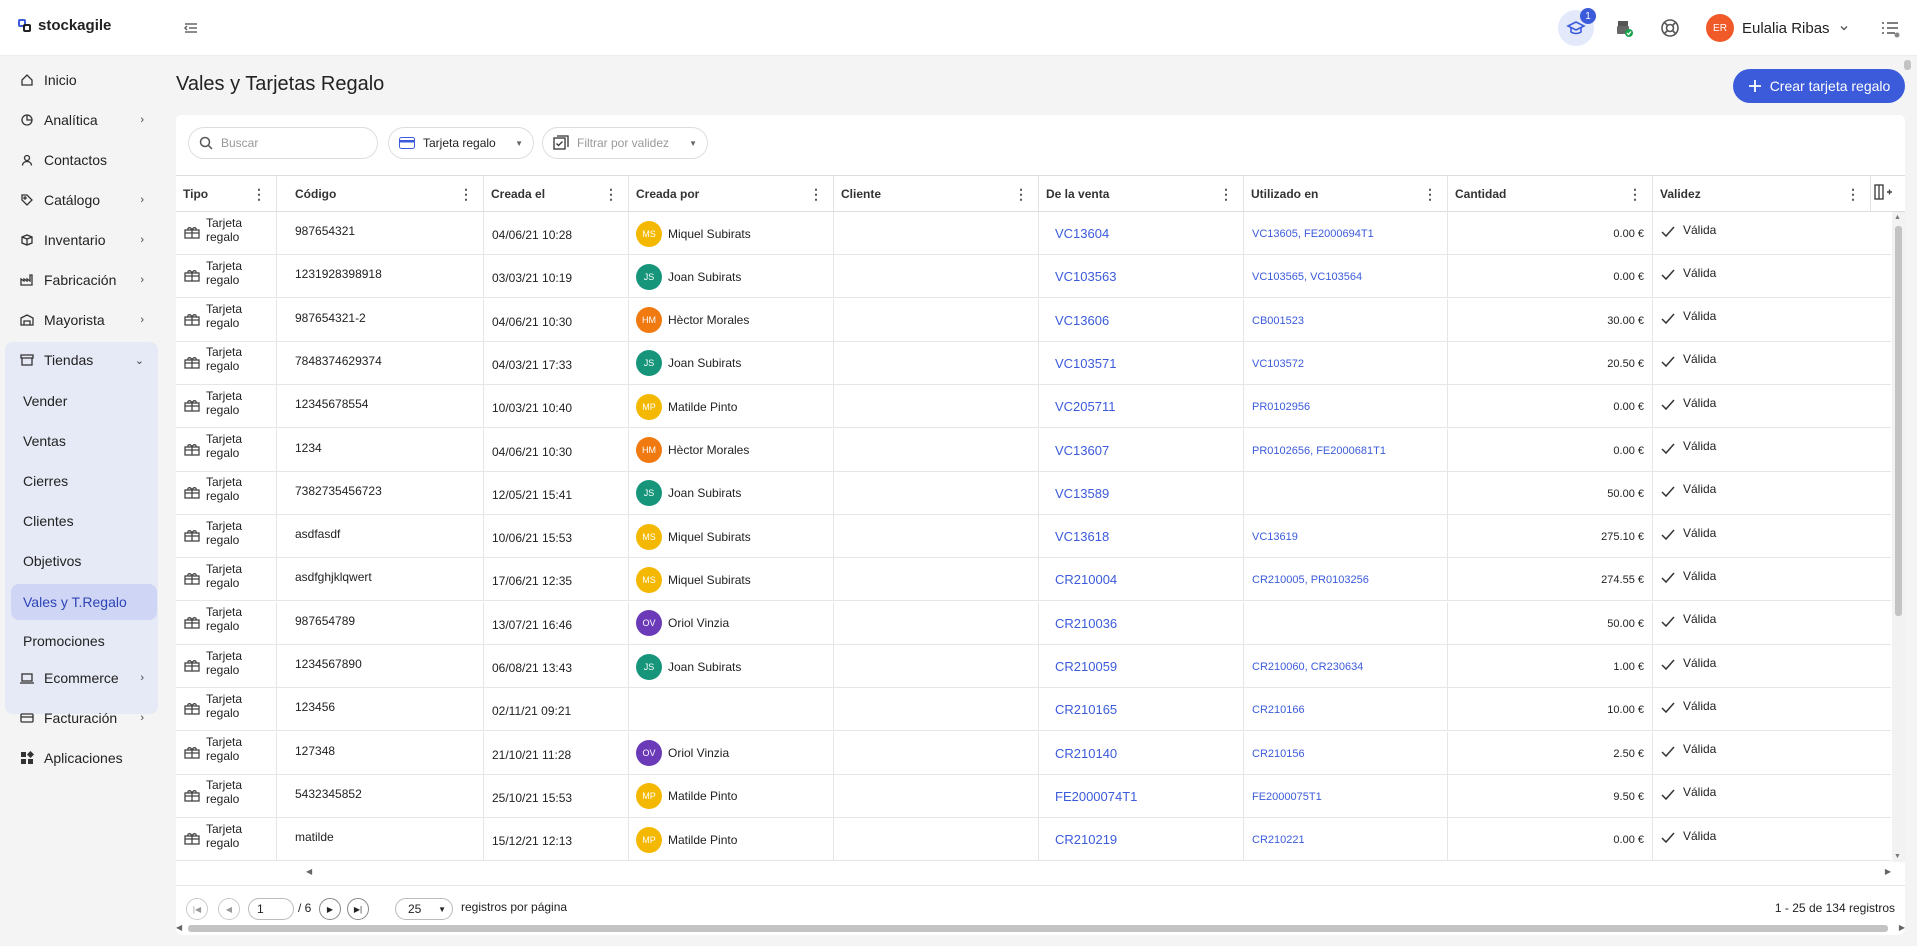 This screenshot has width=1917, height=946. Describe the element at coordinates (1346, 753) in the screenshot. I see `used-in-link: CR210156` at that location.